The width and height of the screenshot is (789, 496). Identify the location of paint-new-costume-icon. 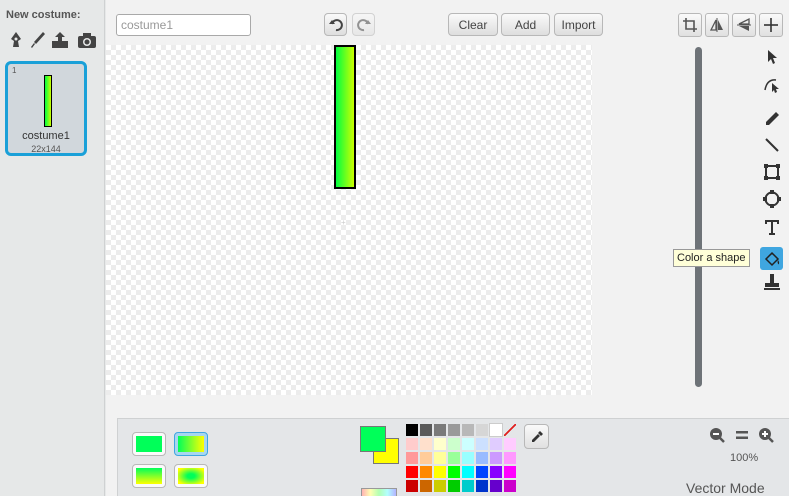
(16, 40).